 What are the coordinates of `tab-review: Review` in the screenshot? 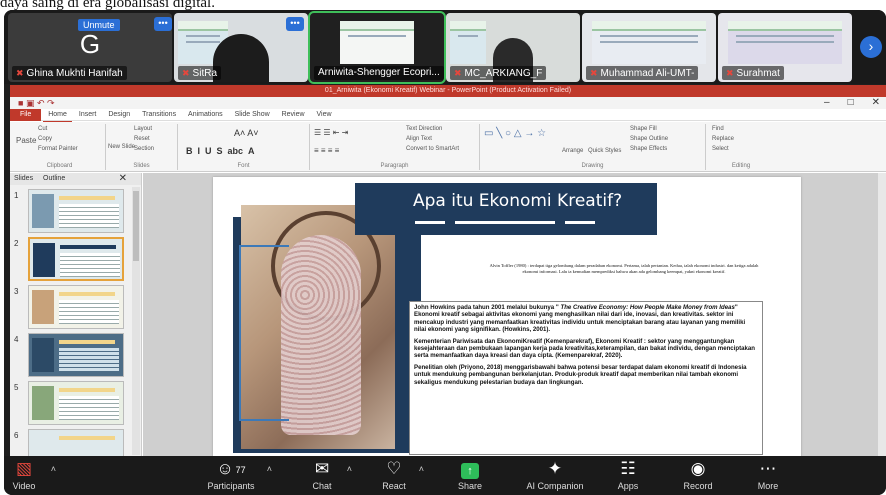 It's located at (293, 115).